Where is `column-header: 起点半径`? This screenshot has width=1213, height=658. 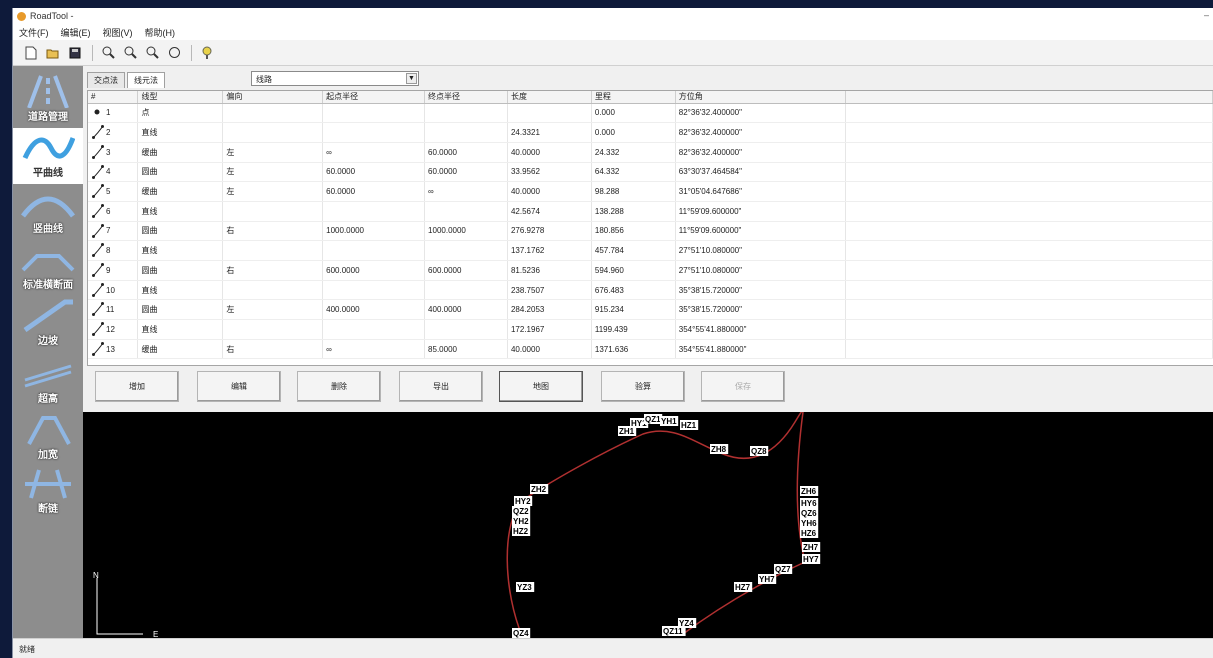
column-header: 起点半径 is located at coordinates (374, 97).